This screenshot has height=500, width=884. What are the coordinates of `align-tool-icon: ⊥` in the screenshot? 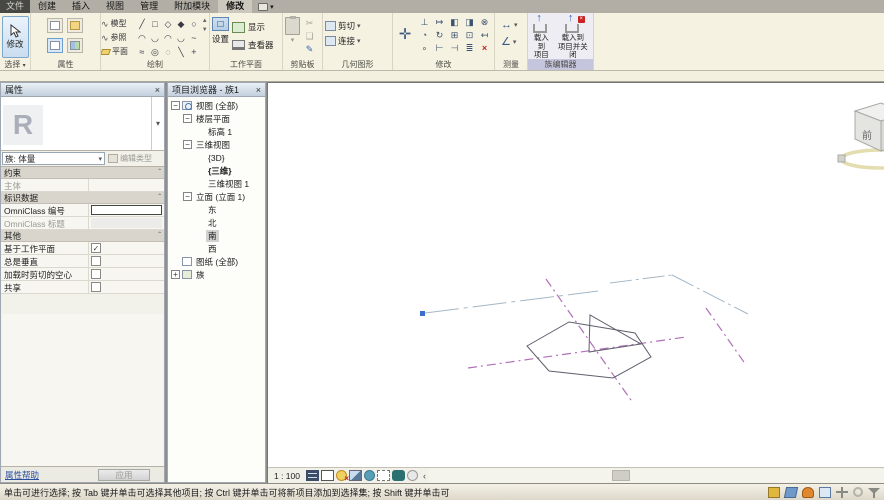 It's located at (424, 22).